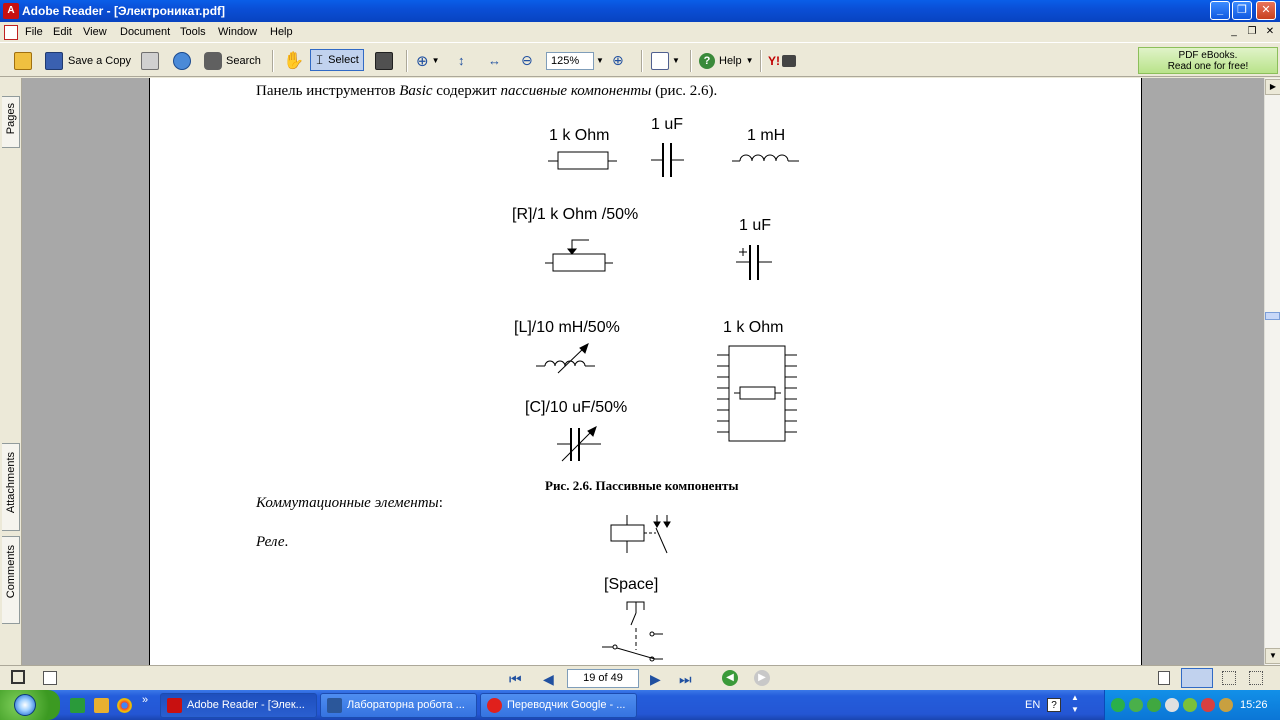 The width and height of the screenshot is (1280, 720). What do you see at coordinates (660, 60) in the screenshot?
I see `rotate-page-icon` at bounding box center [660, 60].